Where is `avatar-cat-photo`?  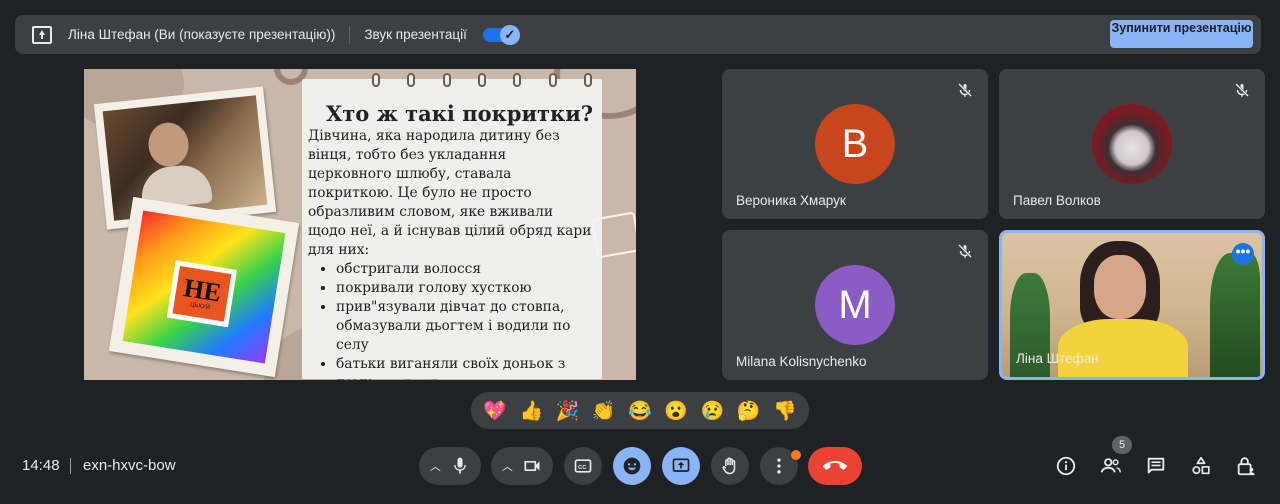
avatar-cat-photo is located at coordinates (1132, 144).